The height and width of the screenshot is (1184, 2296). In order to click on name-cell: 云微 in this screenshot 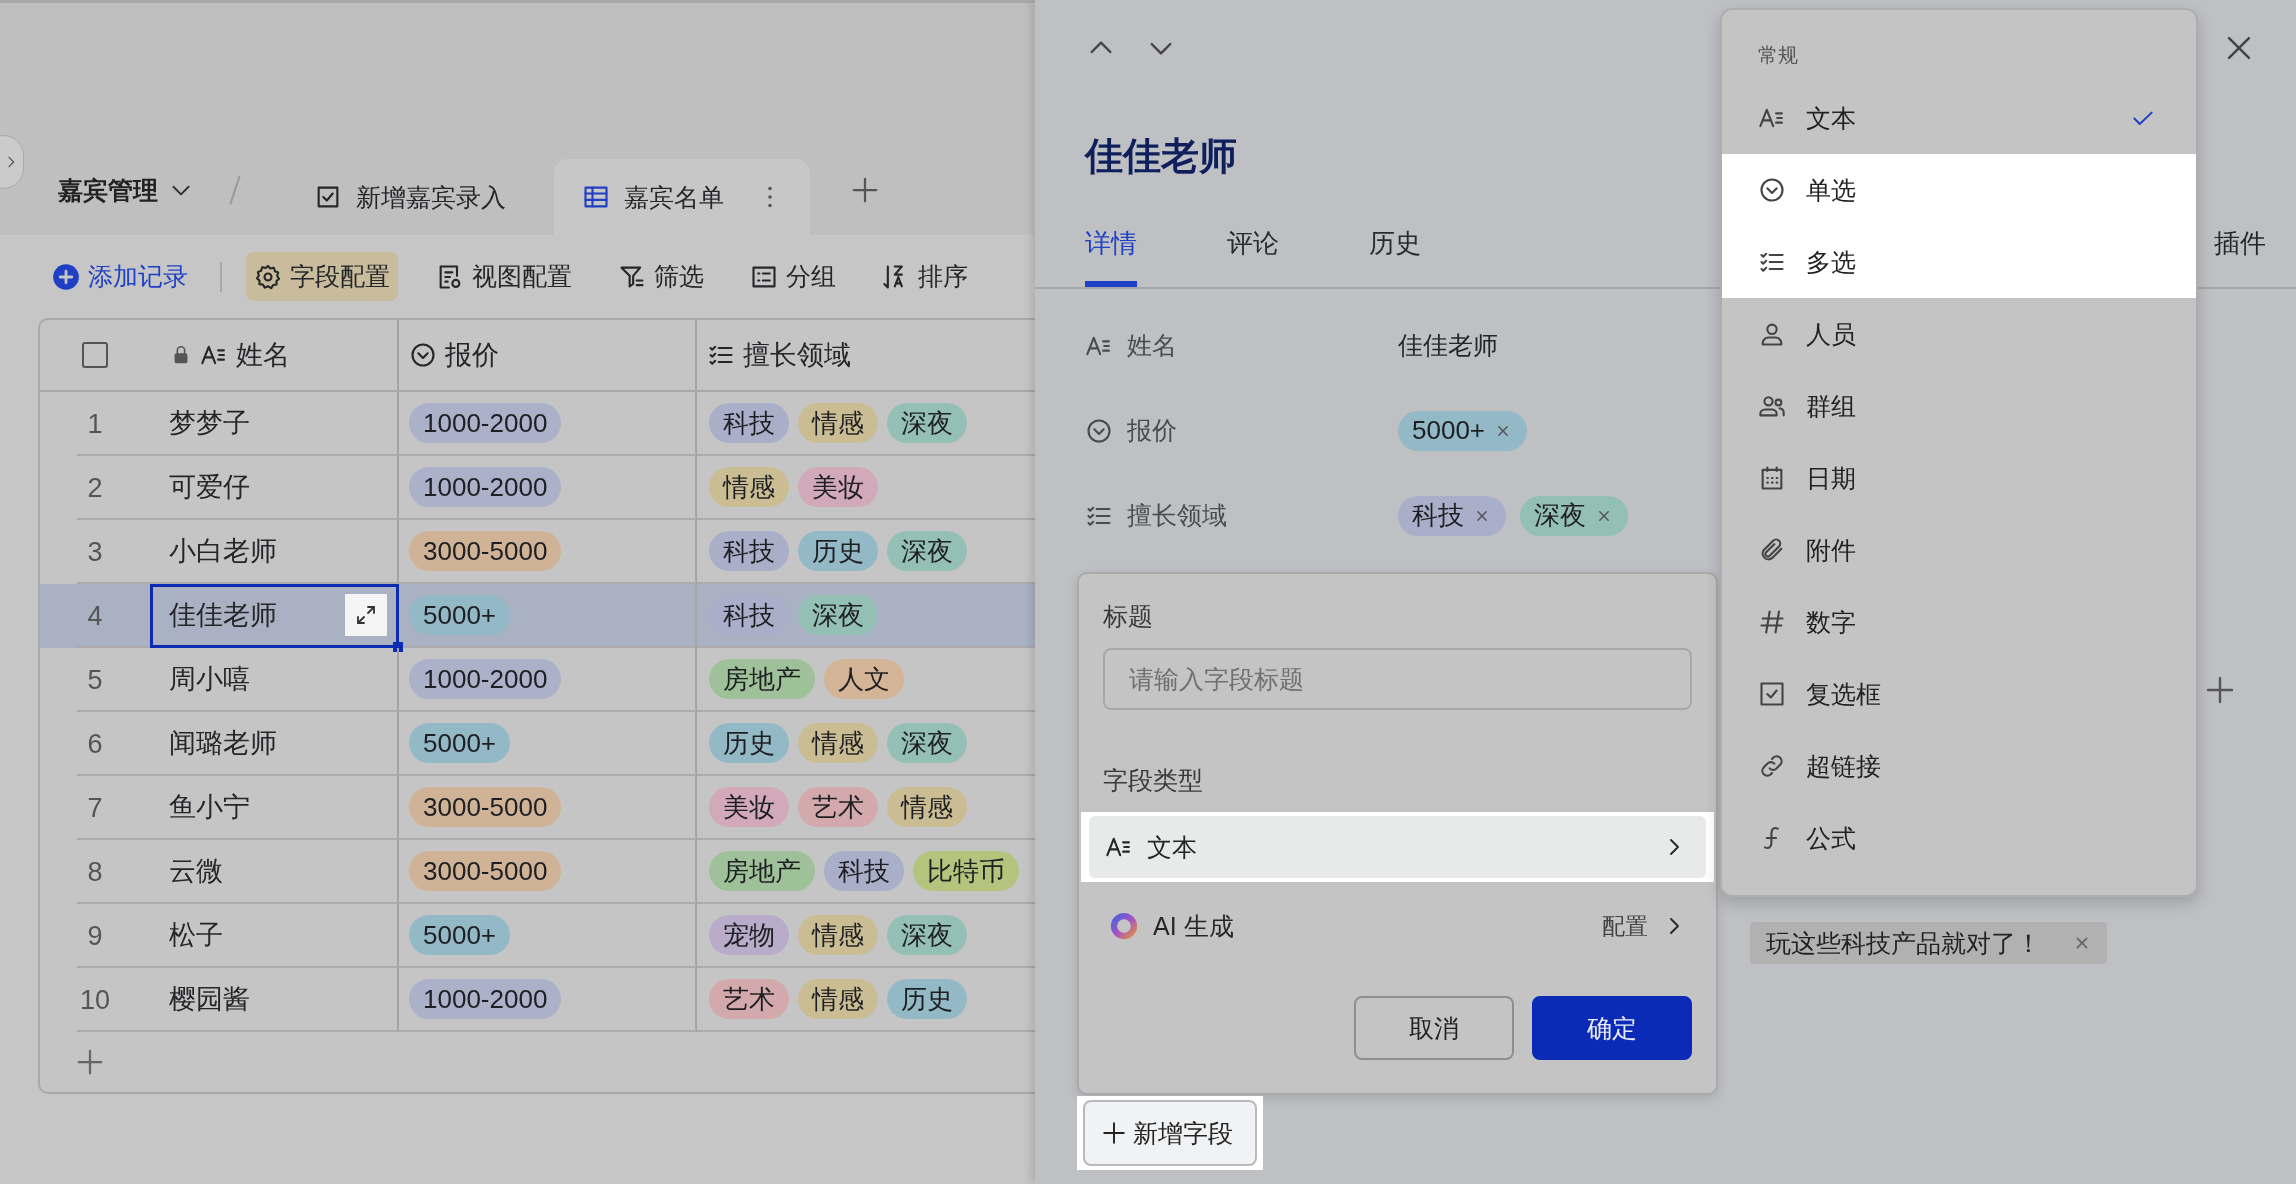, I will do `click(274, 872)`.